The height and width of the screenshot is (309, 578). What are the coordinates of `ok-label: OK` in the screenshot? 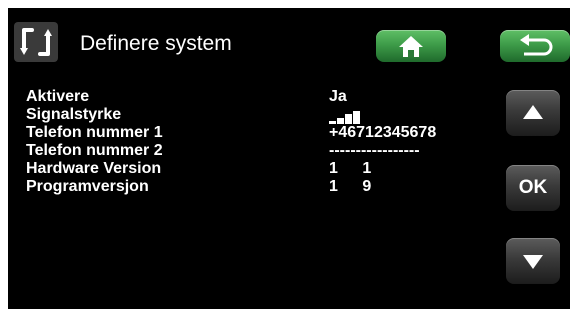 It's located at (533, 187).